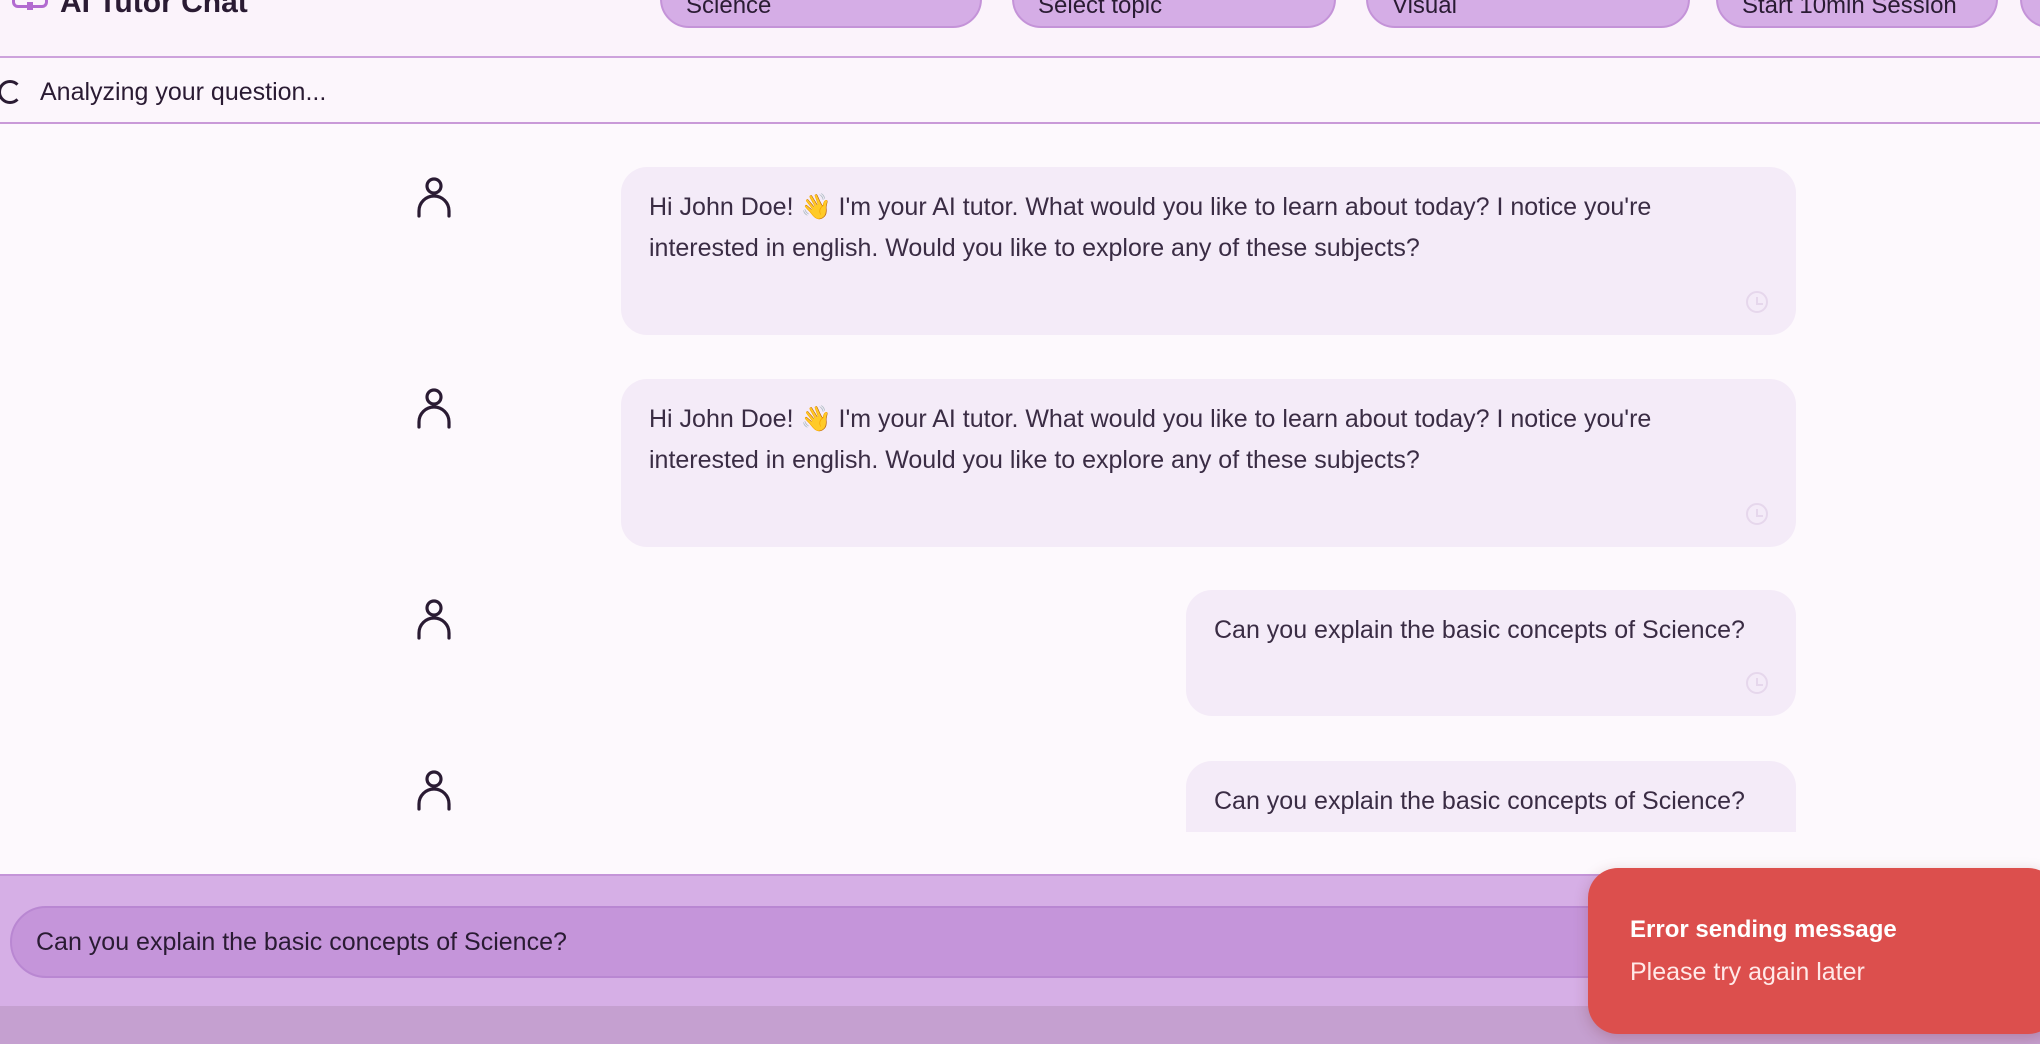  I want to click on loading-spinner-icon, so click(11, 92).